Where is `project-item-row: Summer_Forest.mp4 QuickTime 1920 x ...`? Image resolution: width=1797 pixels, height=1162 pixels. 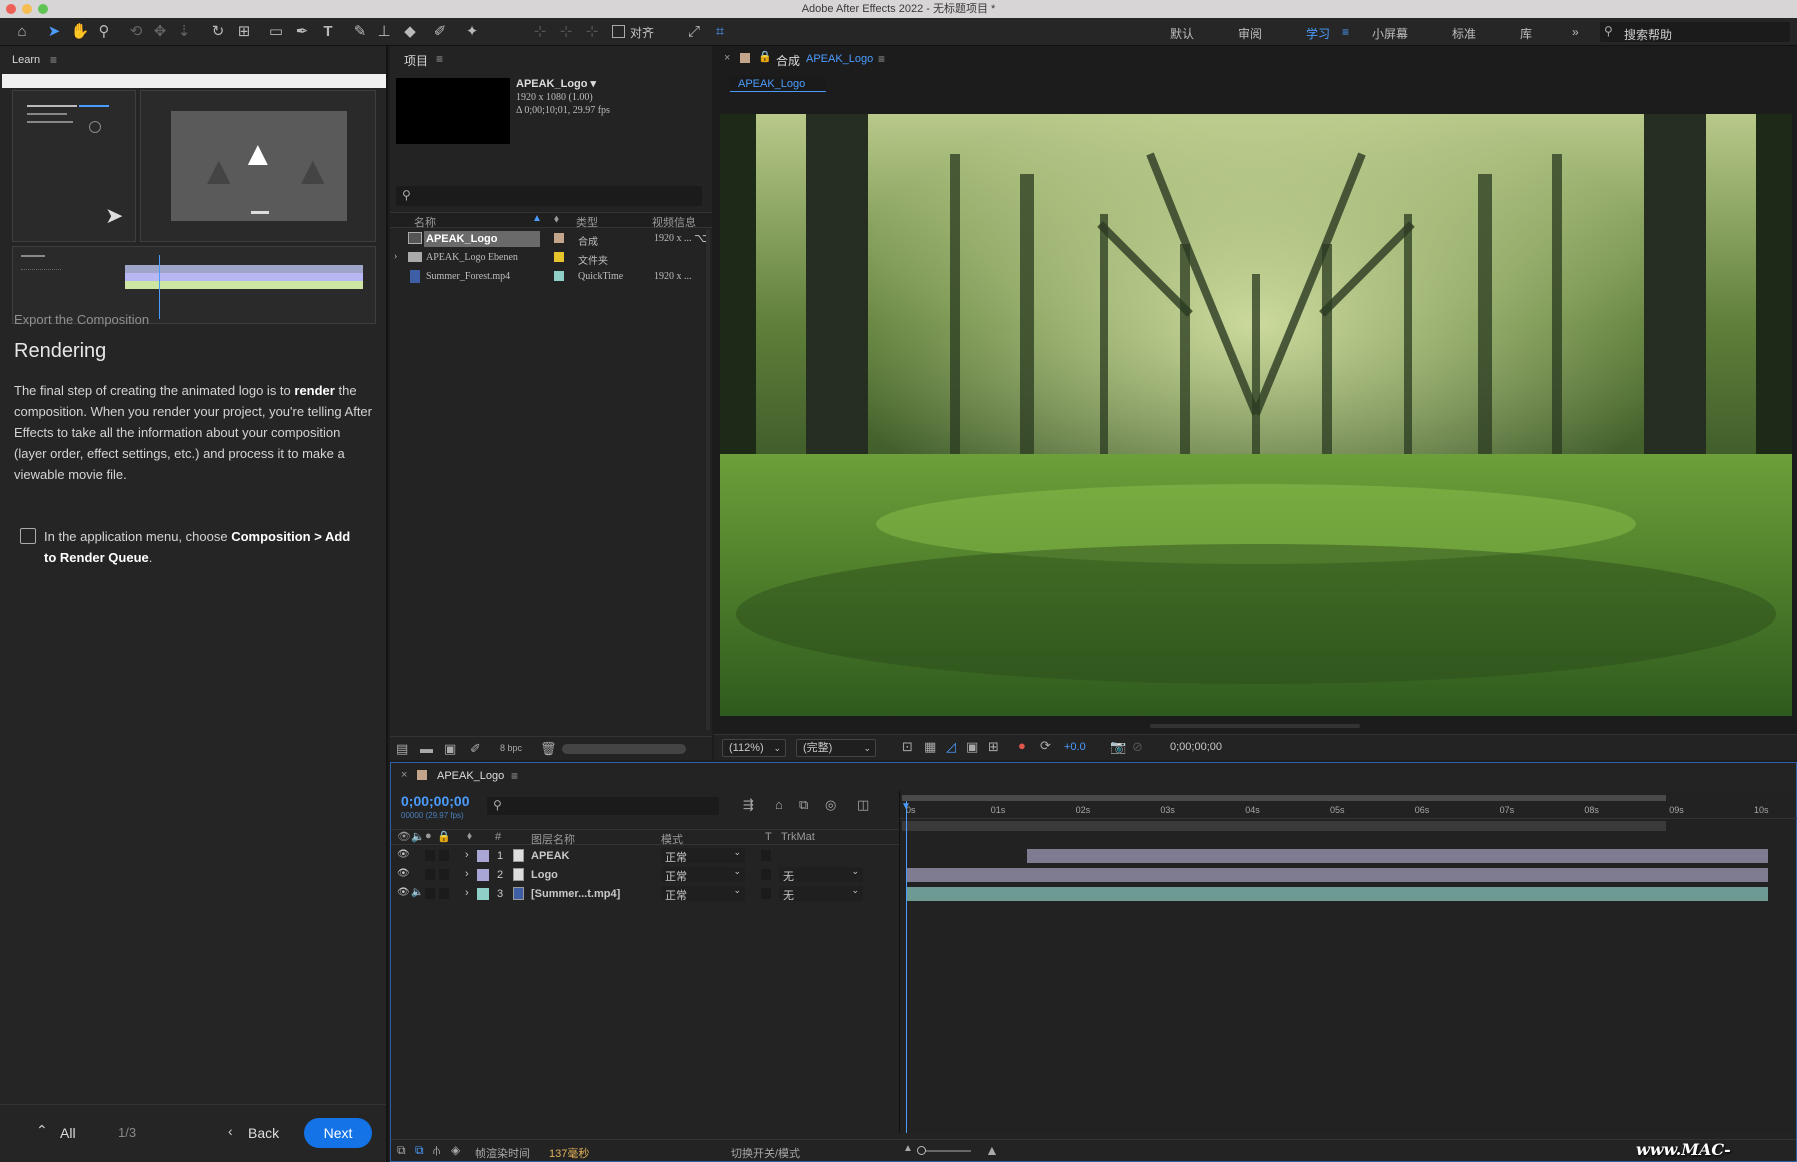 project-item-row: Summer_Forest.mp4 QuickTime 1920 x ... is located at coordinates (551, 277).